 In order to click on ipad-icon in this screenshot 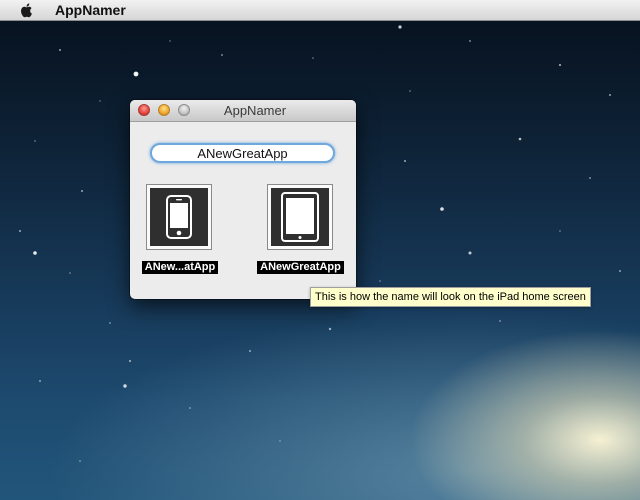, I will do `click(300, 217)`.